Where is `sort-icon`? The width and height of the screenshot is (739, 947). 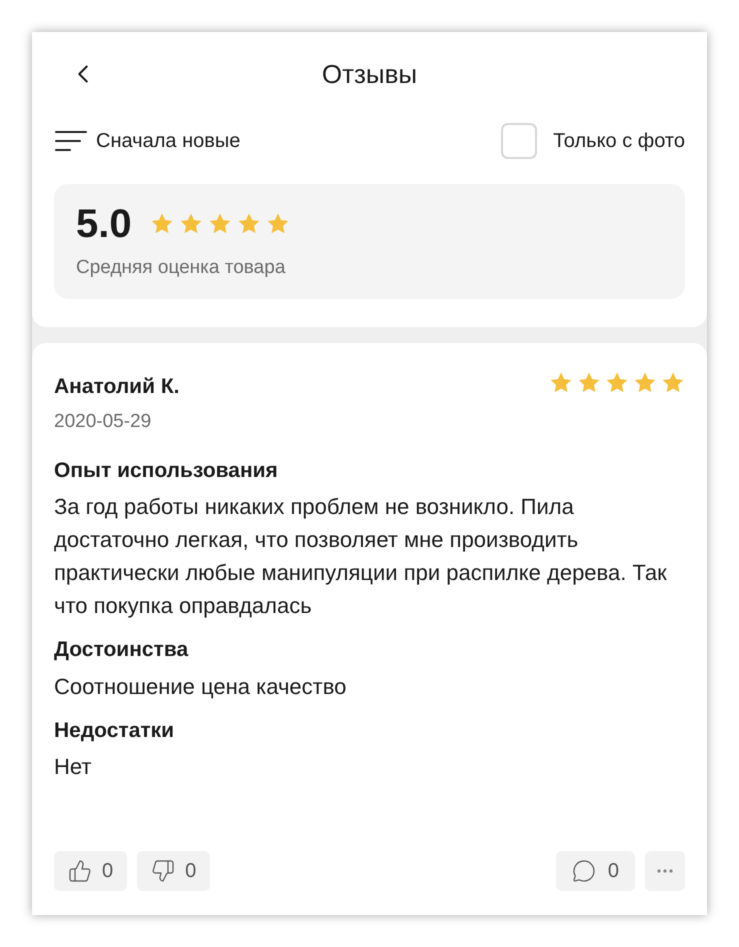
sort-icon is located at coordinates (71, 141).